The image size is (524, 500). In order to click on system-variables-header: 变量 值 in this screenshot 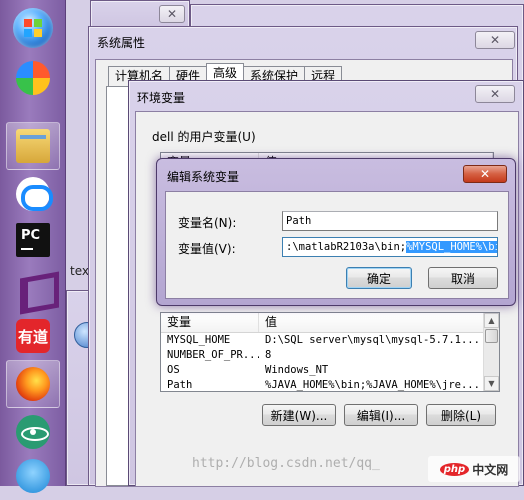, I will do `click(330, 323)`.